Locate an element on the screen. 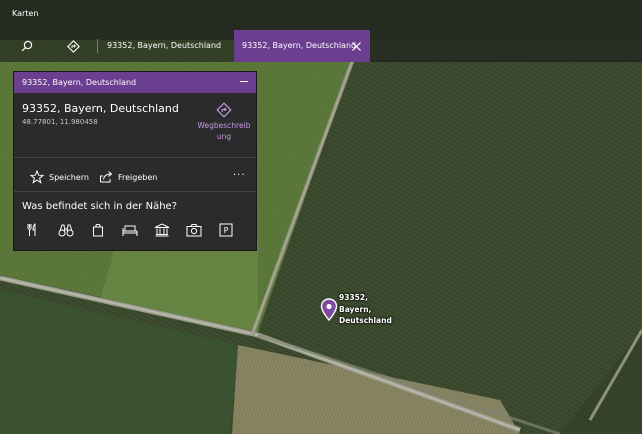  save-button: Speichern is located at coordinates (59, 177).